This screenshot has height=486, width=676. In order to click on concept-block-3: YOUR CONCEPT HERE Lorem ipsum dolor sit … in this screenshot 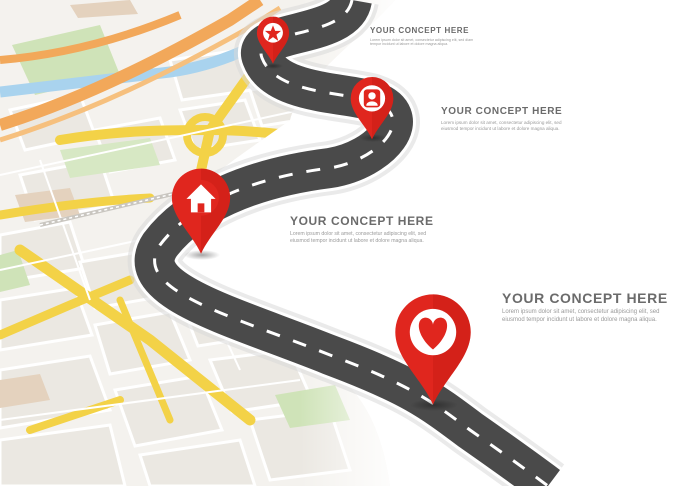, I will do `click(365, 229)`.